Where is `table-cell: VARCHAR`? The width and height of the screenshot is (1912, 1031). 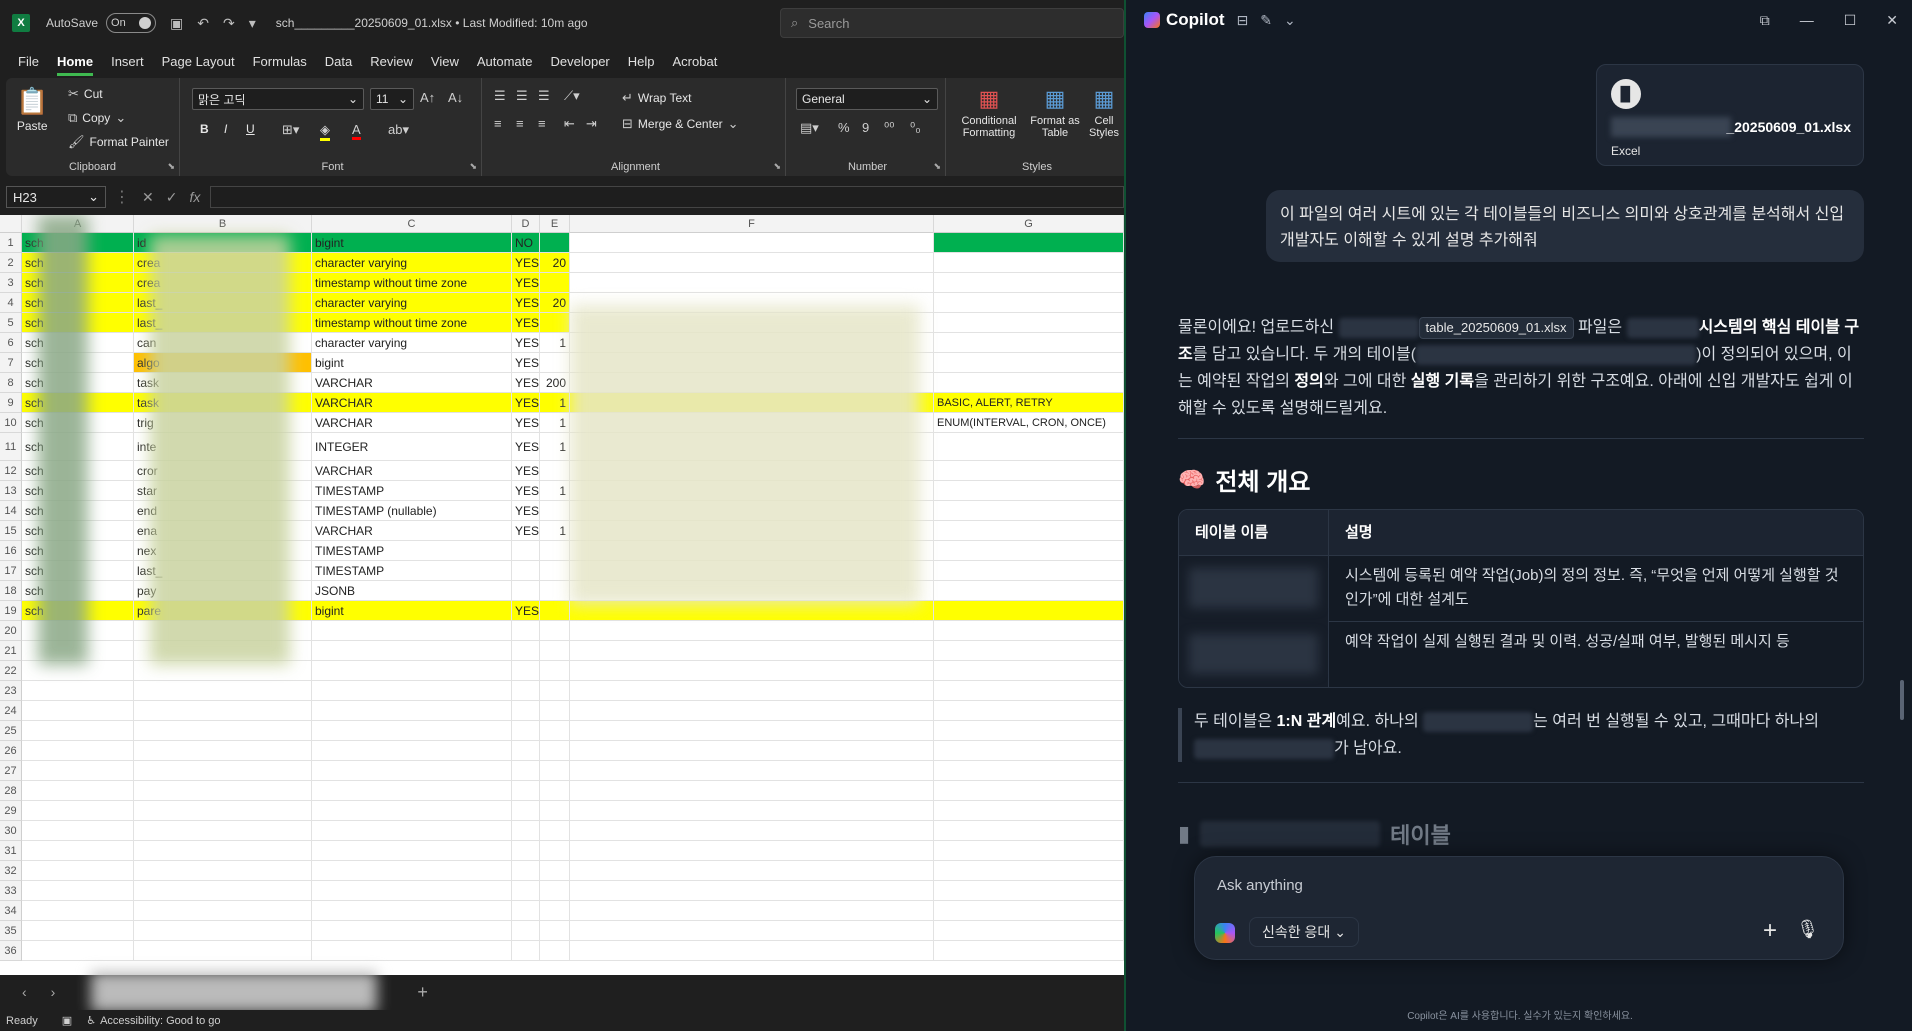 table-cell: VARCHAR is located at coordinates (412, 423).